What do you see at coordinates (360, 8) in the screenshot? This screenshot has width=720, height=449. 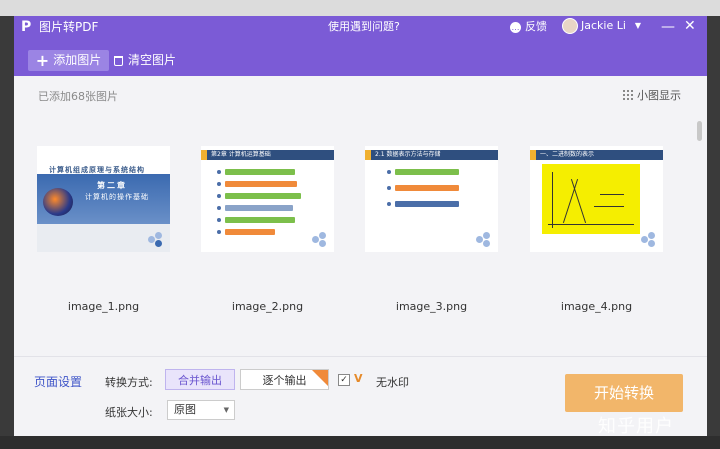 I see `background-desktop-strip` at bounding box center [360, 8].